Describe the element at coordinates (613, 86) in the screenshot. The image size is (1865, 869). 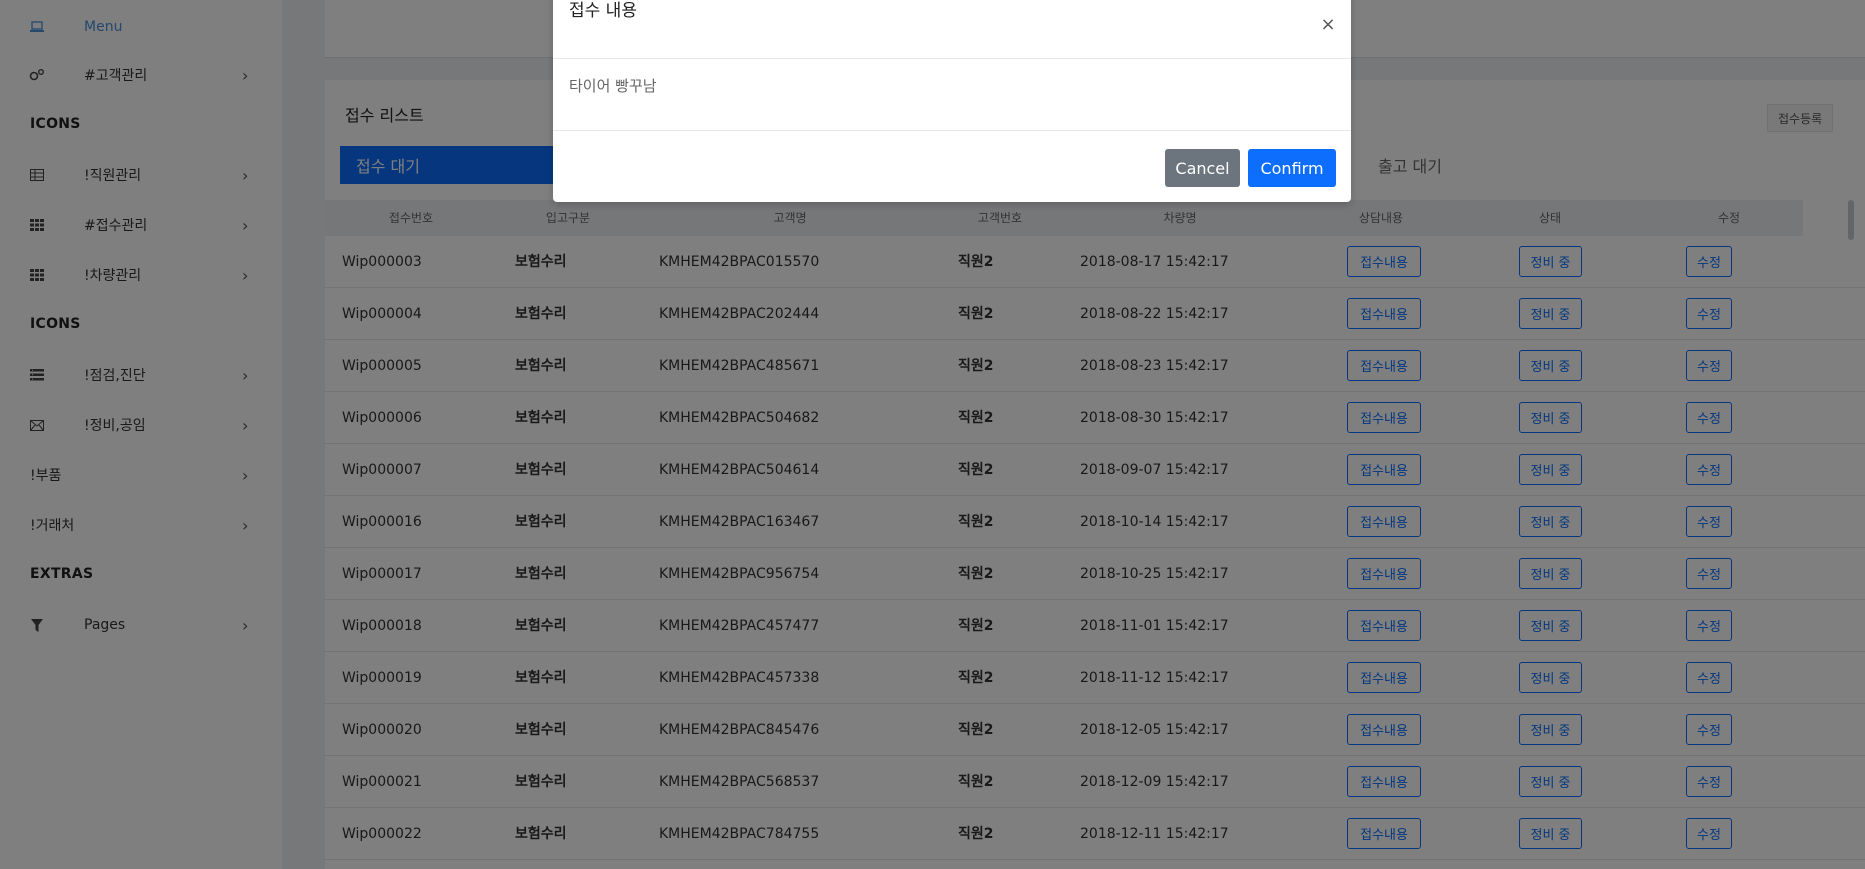
I see `modal-body-text: 타이어 빵꾸남` at that location.